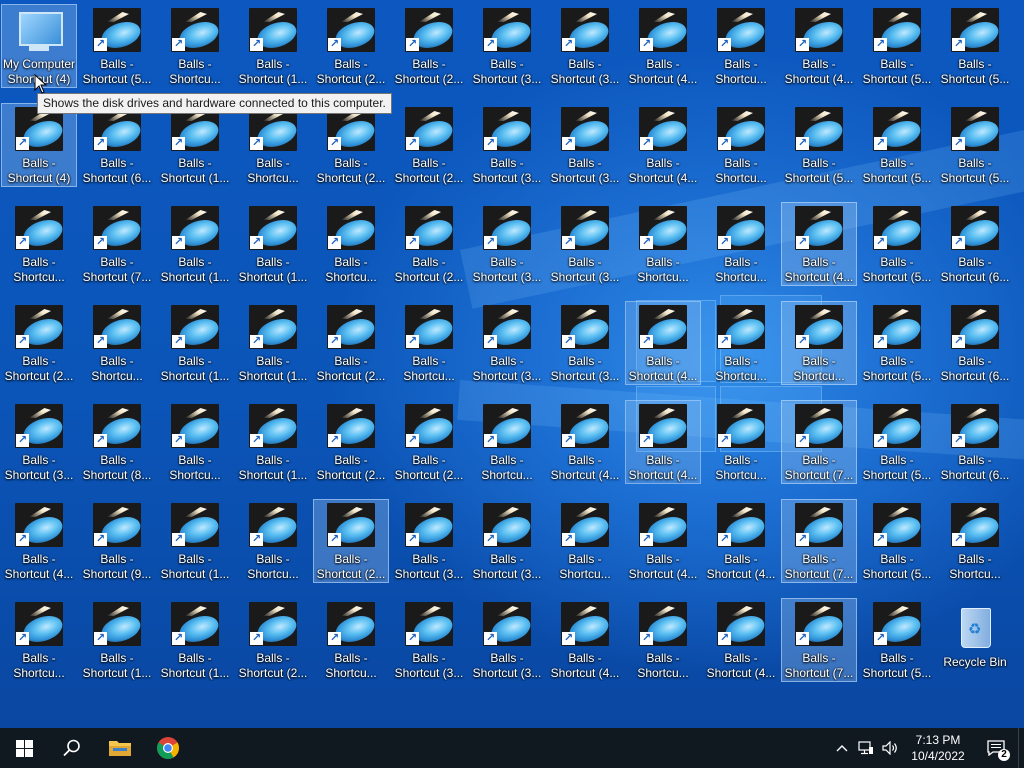 This screenshot has width=1024, height=768. Describe the element at coordinates (120, 748) in the screenshot. I see `file-explorer-button` at that location.